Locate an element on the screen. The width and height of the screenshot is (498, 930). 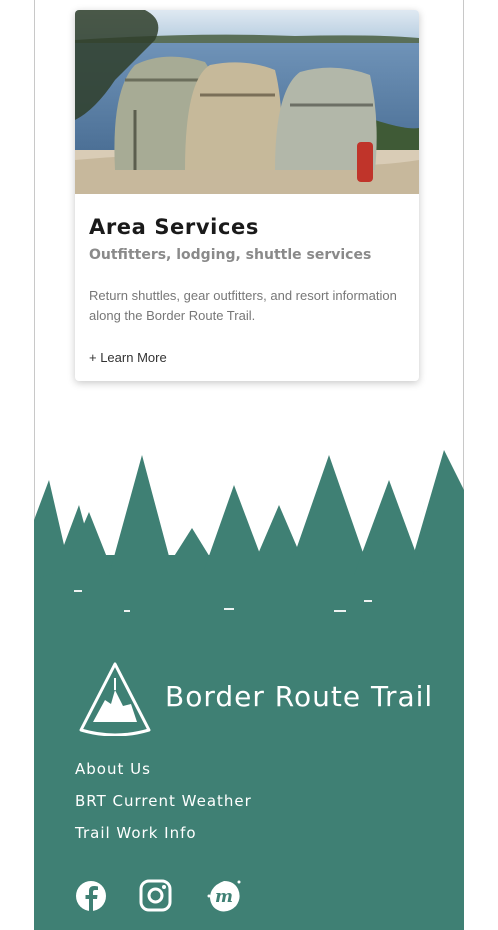
about-us-link: About Us is located at coordinates (163, 774).